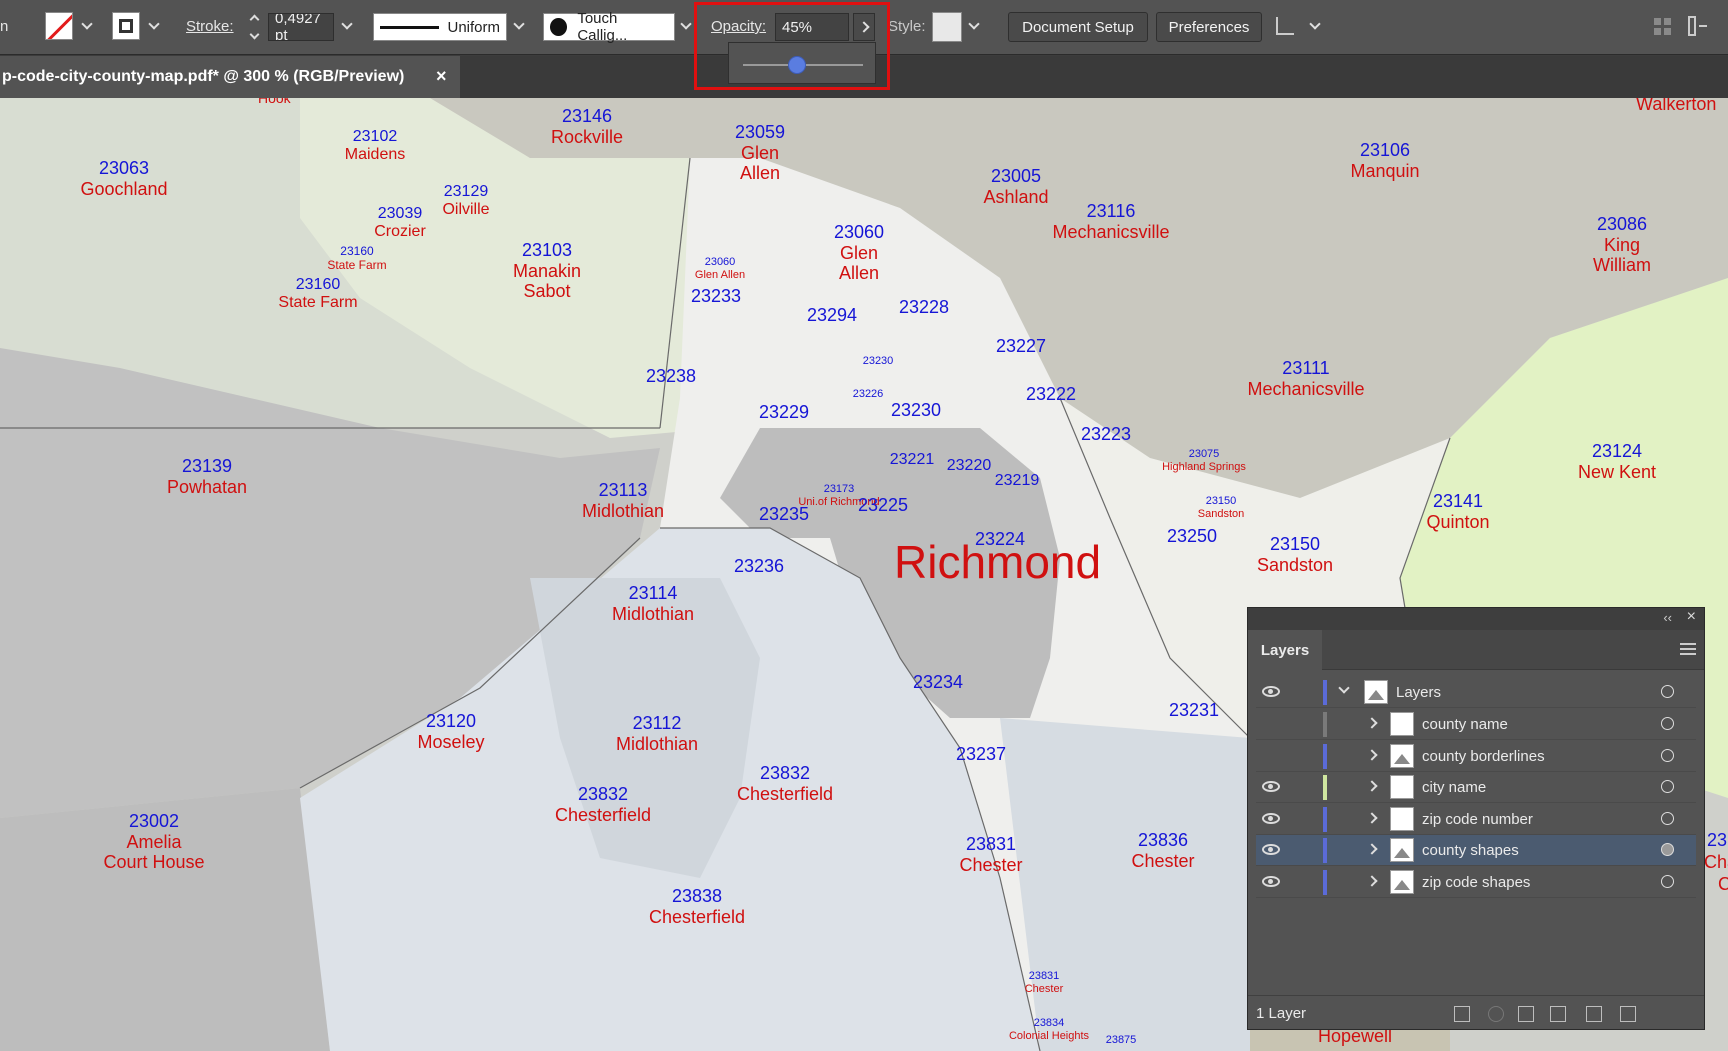  I want to click on richmond-label: Richmond, so click(998, 562).